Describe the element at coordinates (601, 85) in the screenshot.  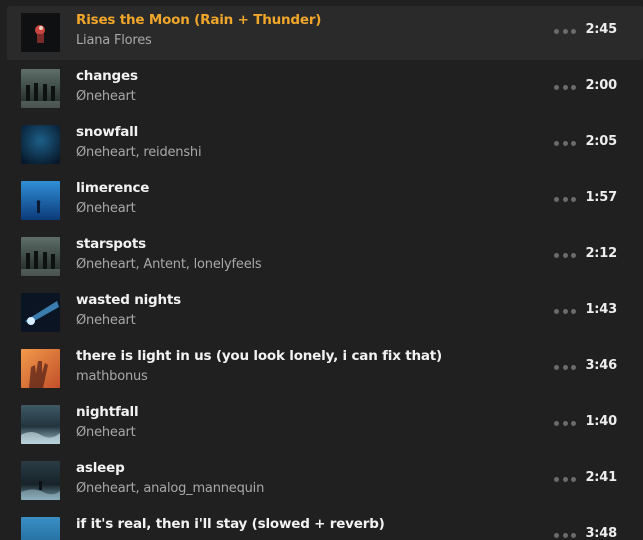
I see `track-duration: 2:00` at that location.